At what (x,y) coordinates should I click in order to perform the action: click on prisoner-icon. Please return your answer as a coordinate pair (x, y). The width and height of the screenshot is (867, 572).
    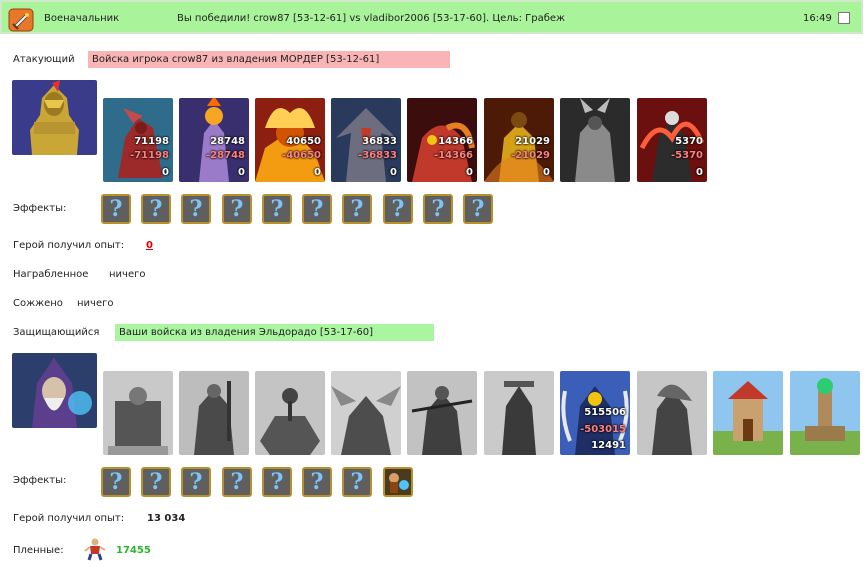
    Looking at the image, I should click on (95, 549).